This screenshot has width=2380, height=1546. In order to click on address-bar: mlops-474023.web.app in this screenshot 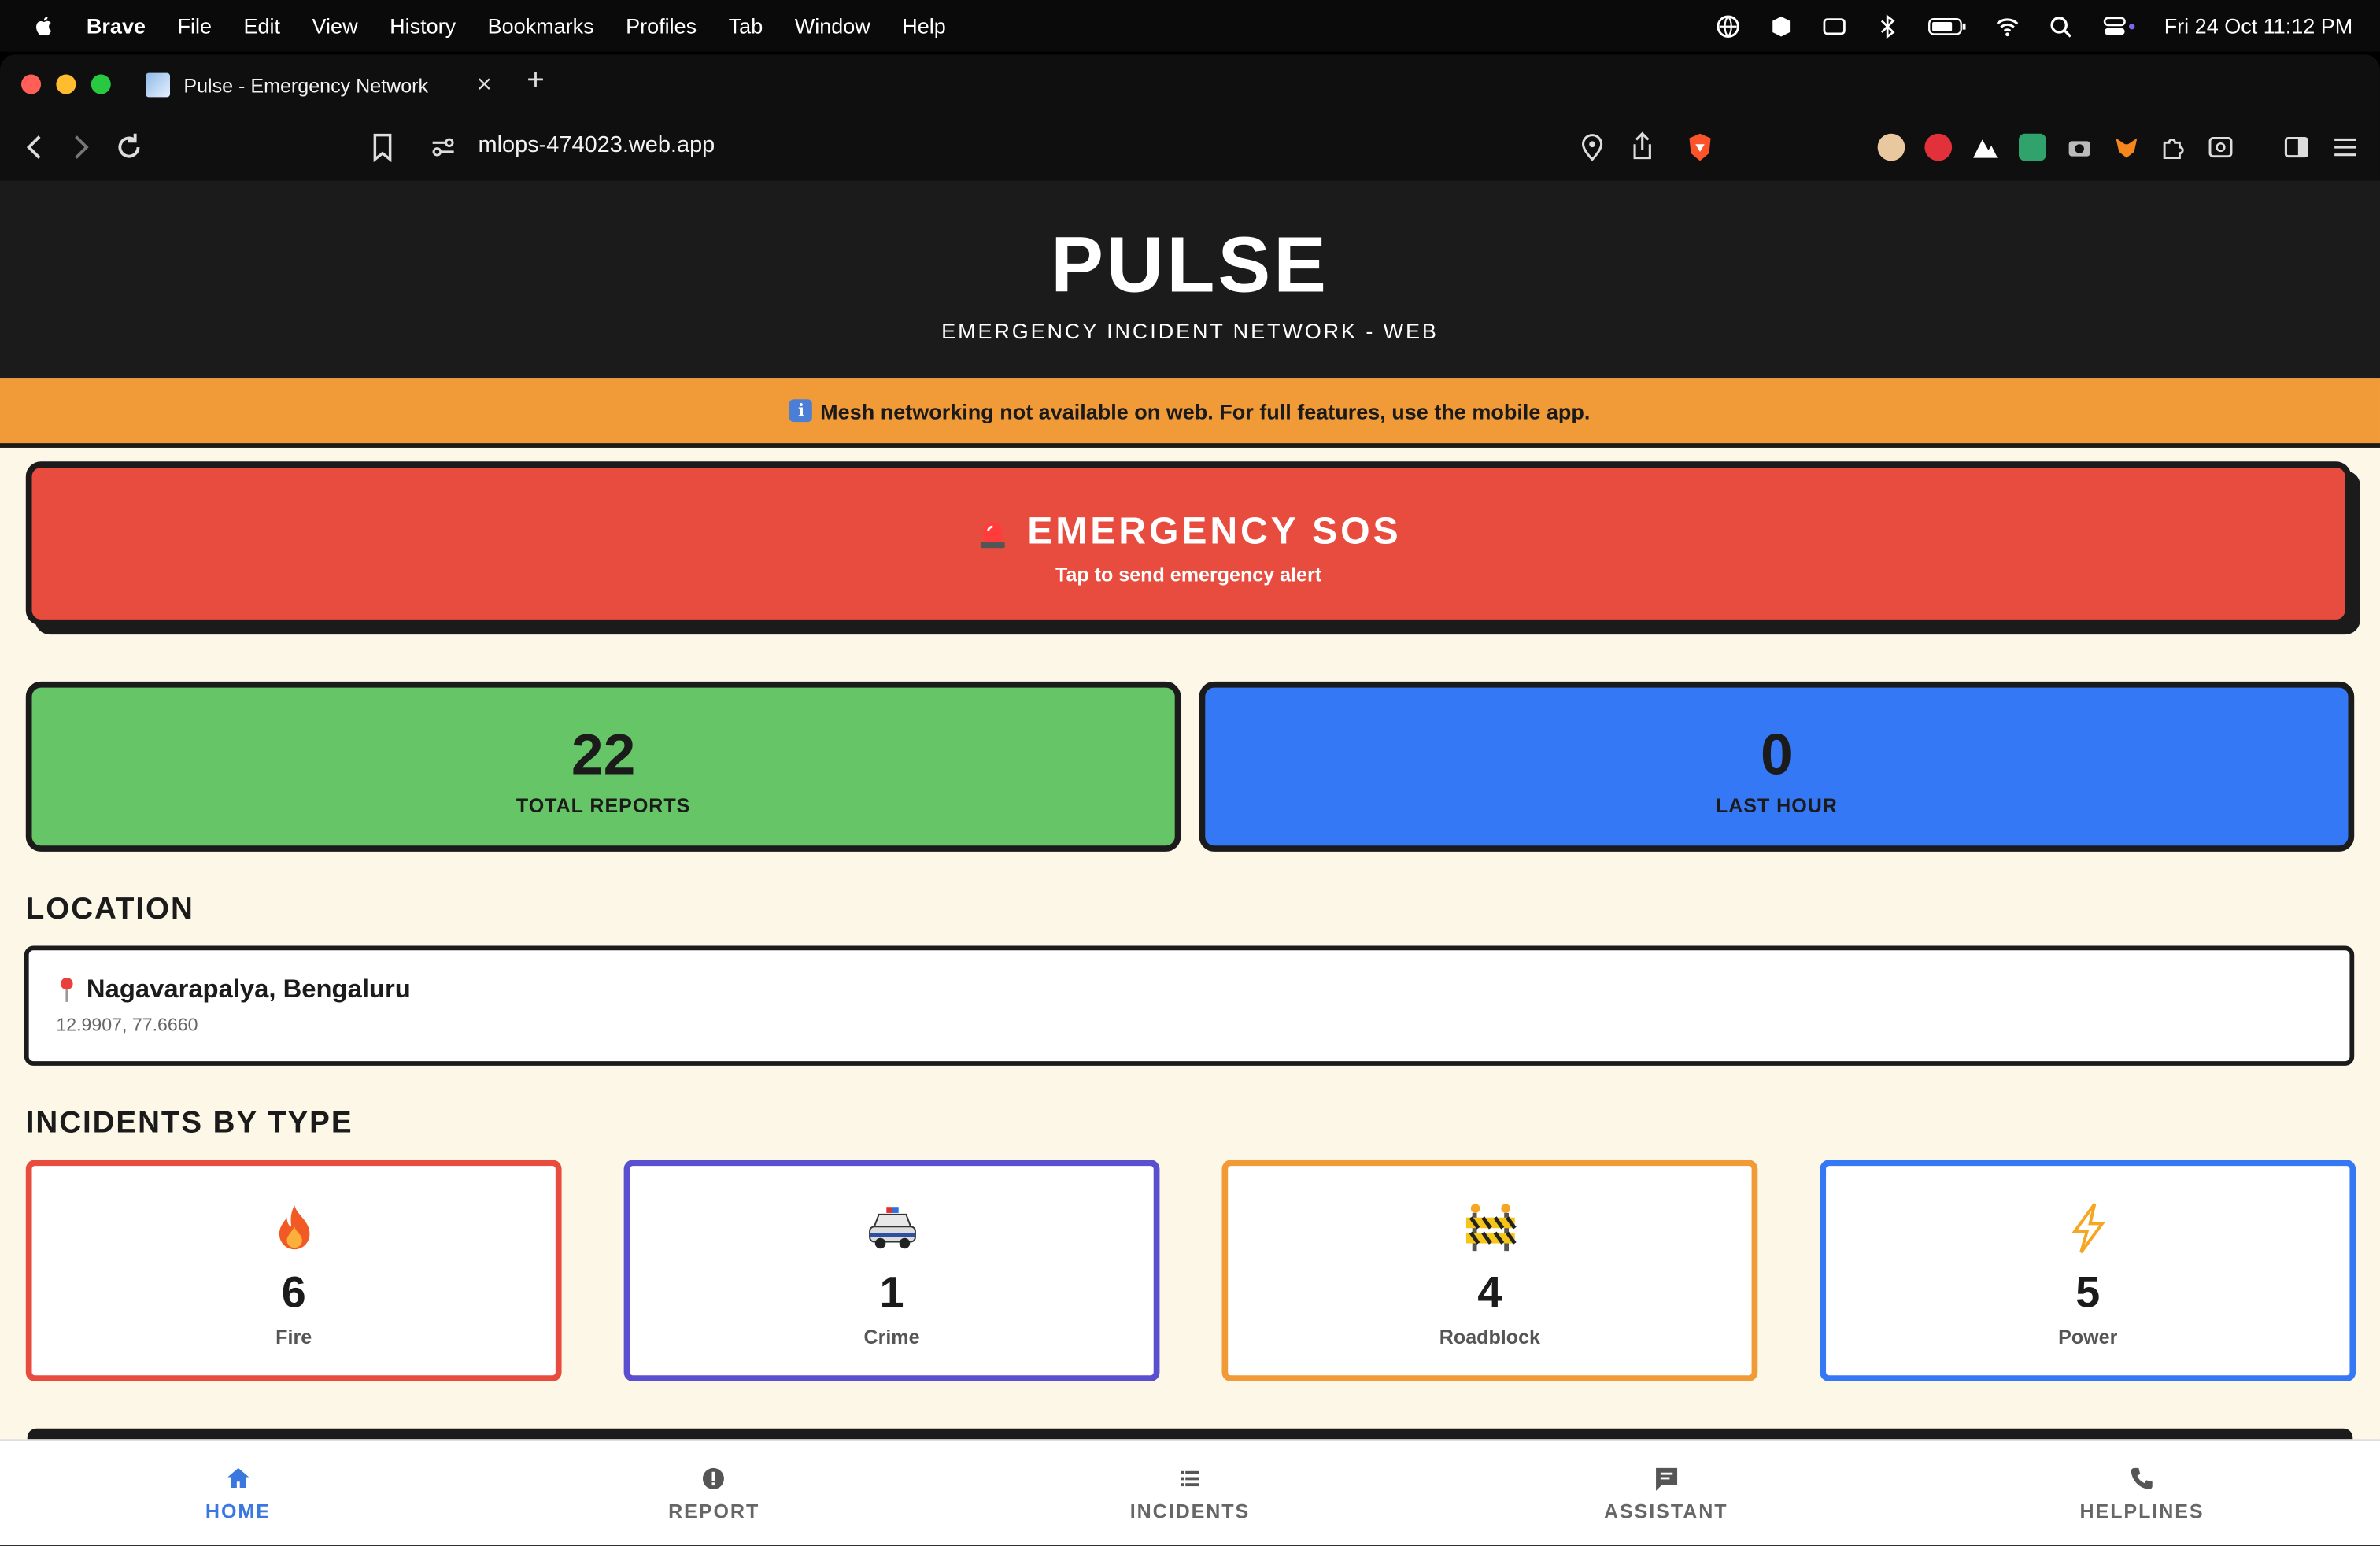, I will do `click(596, 145)`.